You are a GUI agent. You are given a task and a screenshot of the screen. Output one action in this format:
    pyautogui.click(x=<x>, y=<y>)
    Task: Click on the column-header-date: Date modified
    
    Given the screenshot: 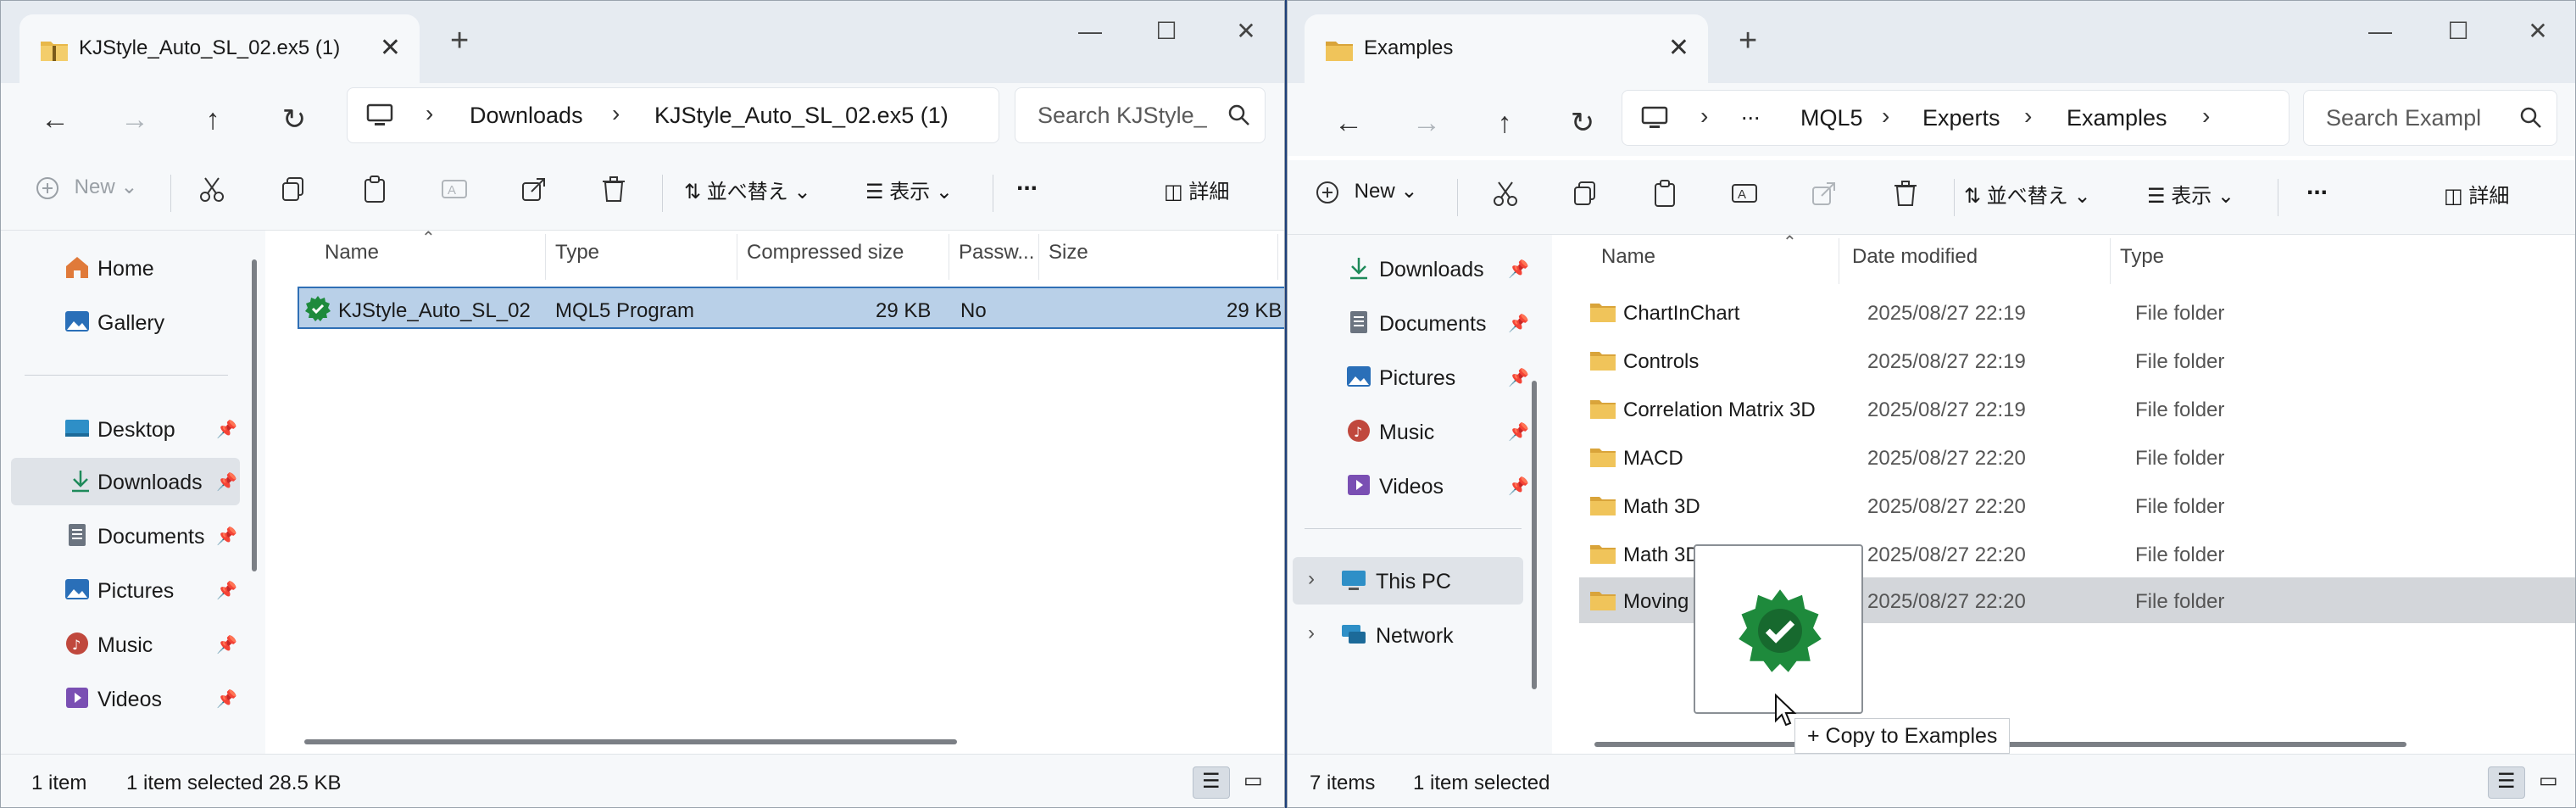 What is the action you would take?
    pyautogui.click(x=1915, y=257)
    